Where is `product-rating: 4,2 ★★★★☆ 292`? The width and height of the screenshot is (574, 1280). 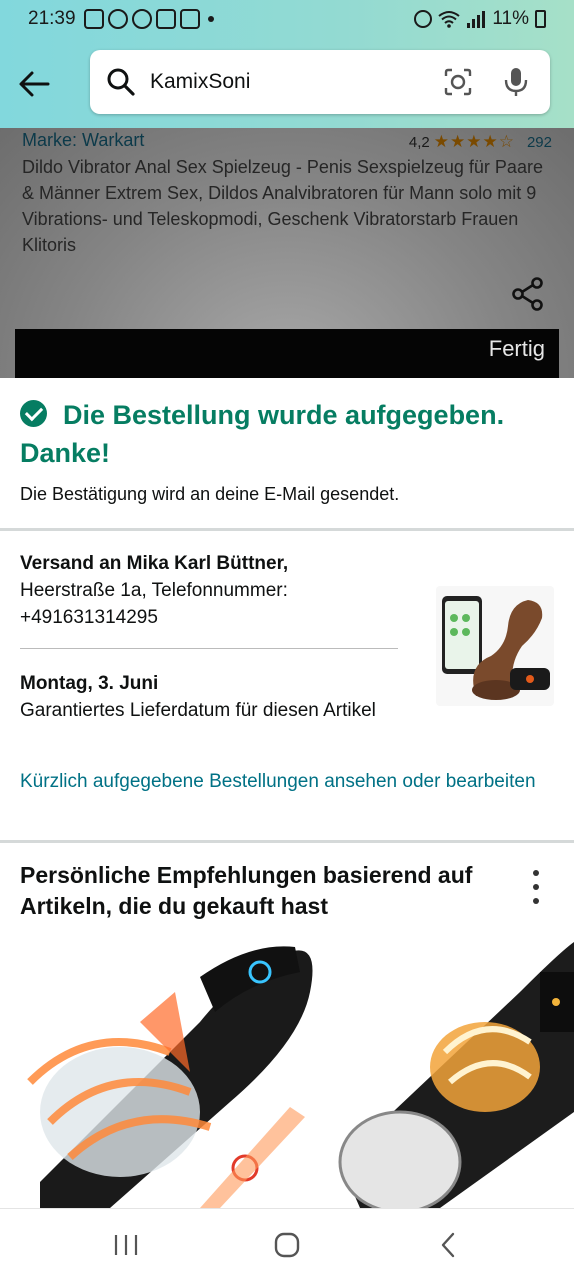
product-rating: 4,2 ★★★★☆ 292 is located at coordinates (480, 142).